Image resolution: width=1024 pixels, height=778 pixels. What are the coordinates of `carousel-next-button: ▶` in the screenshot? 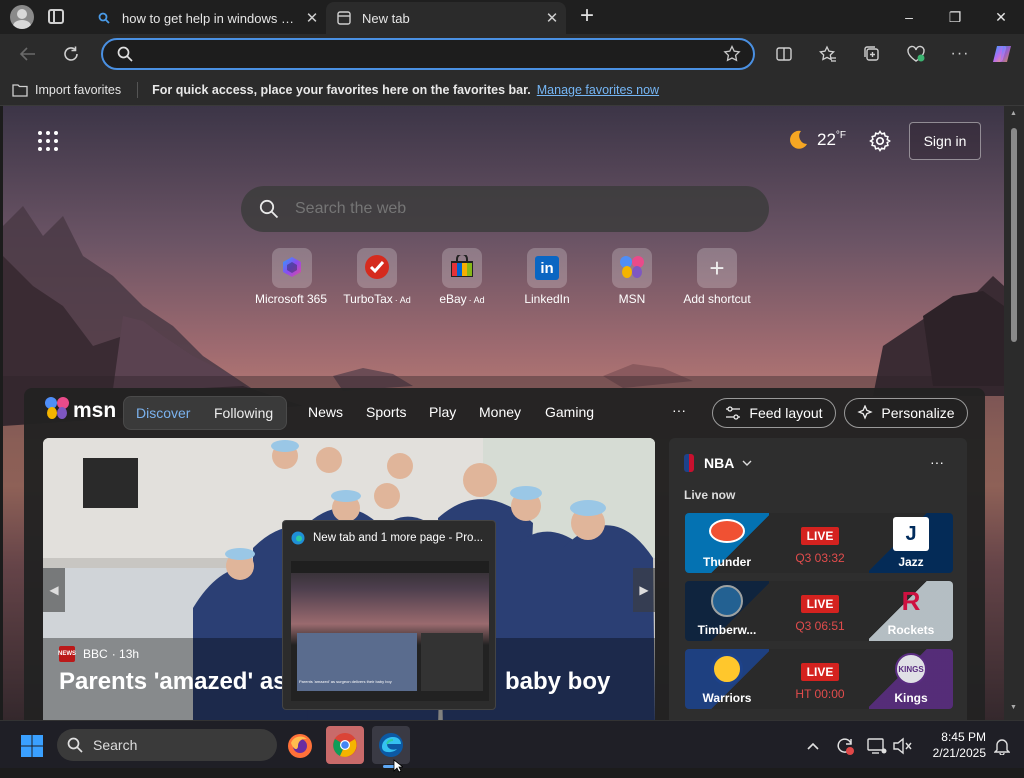 It's located at (644, 590).